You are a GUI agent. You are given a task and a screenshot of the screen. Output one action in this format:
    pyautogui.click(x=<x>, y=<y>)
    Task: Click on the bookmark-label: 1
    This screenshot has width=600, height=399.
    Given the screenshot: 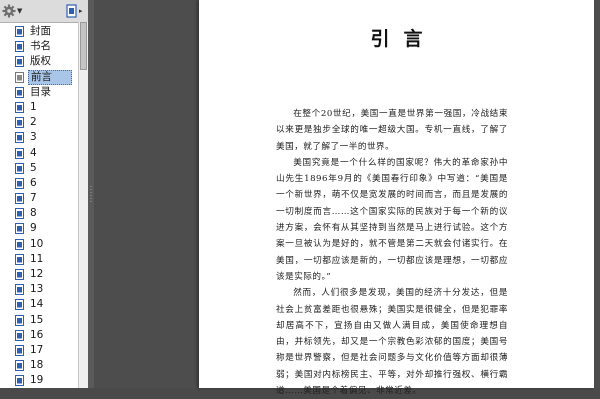 What is the action you would take?
    pyautogui.click(x=33, y=106)
    